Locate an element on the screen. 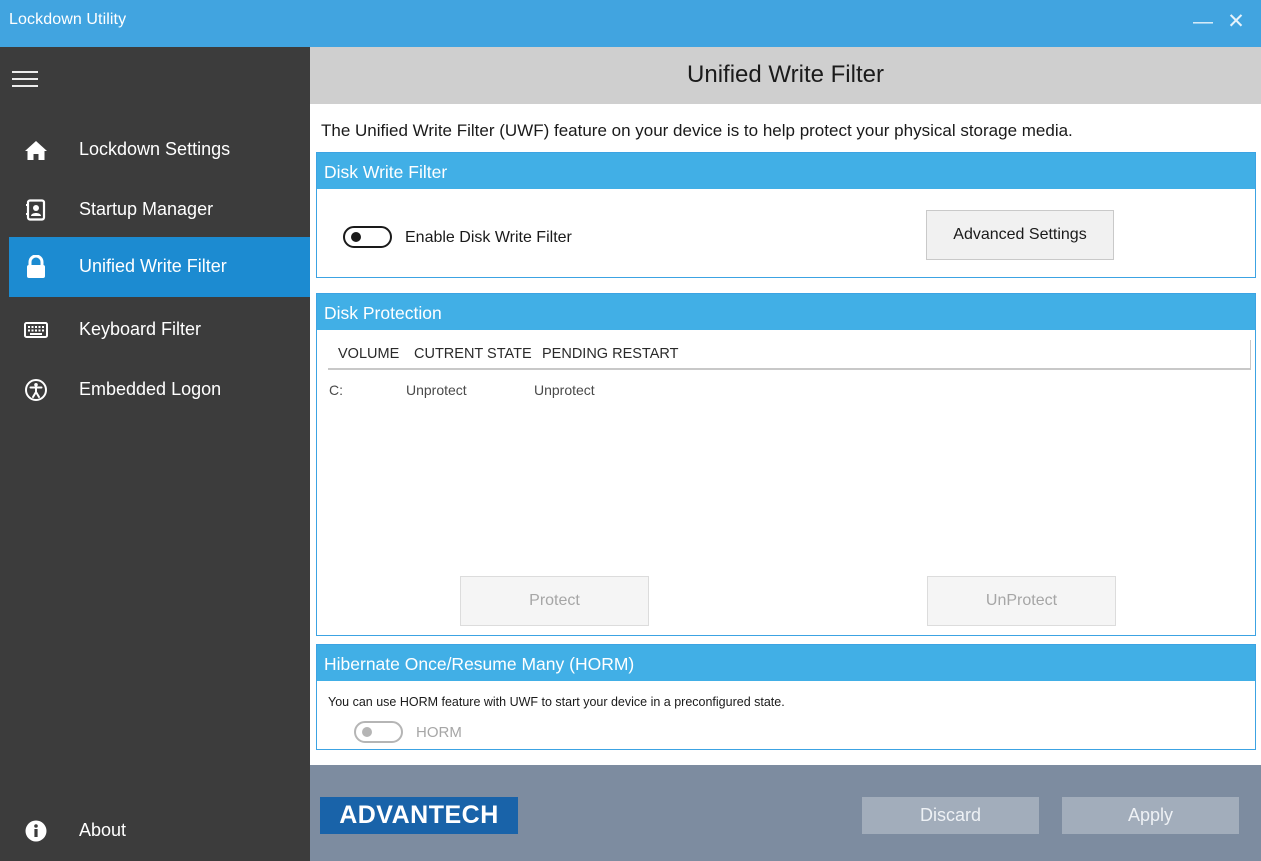 The height and width of the screenshot is (861, 1261). advantech-logo: ADVANTECH is located at coordinates (419, 815).